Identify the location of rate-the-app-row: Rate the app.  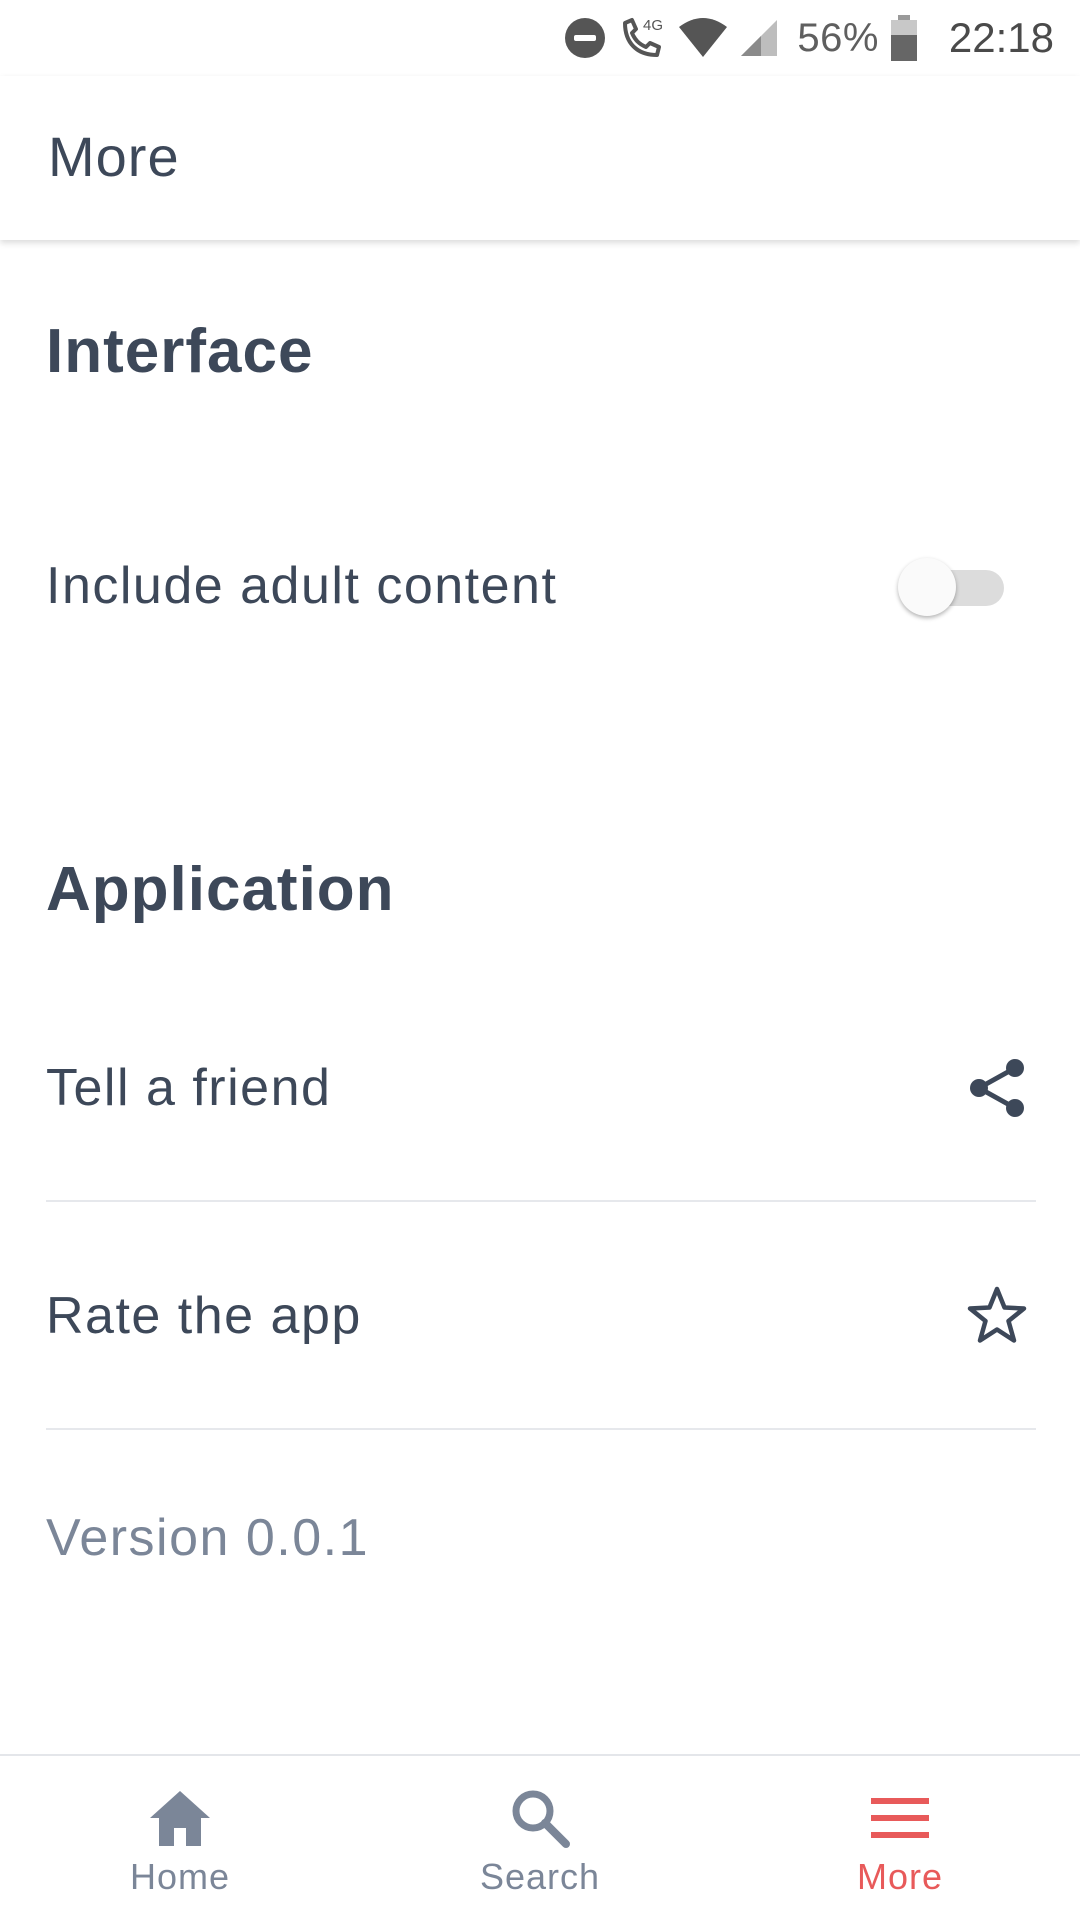
(541, 1316).